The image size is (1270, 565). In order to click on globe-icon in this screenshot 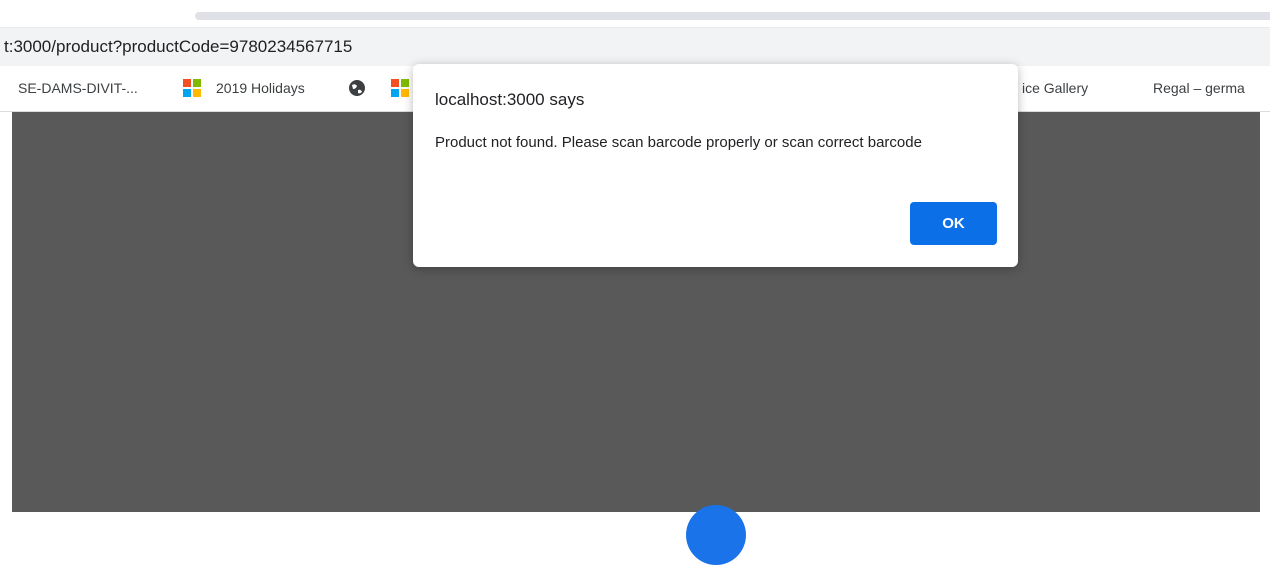, I will do `click(357, 88)`.